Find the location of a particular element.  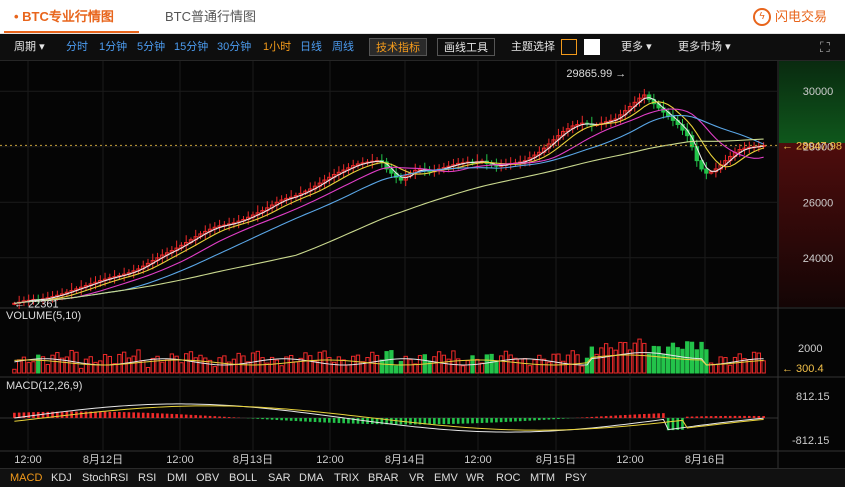

period-1m: 1分钟 is located at coordinates (113, 47).